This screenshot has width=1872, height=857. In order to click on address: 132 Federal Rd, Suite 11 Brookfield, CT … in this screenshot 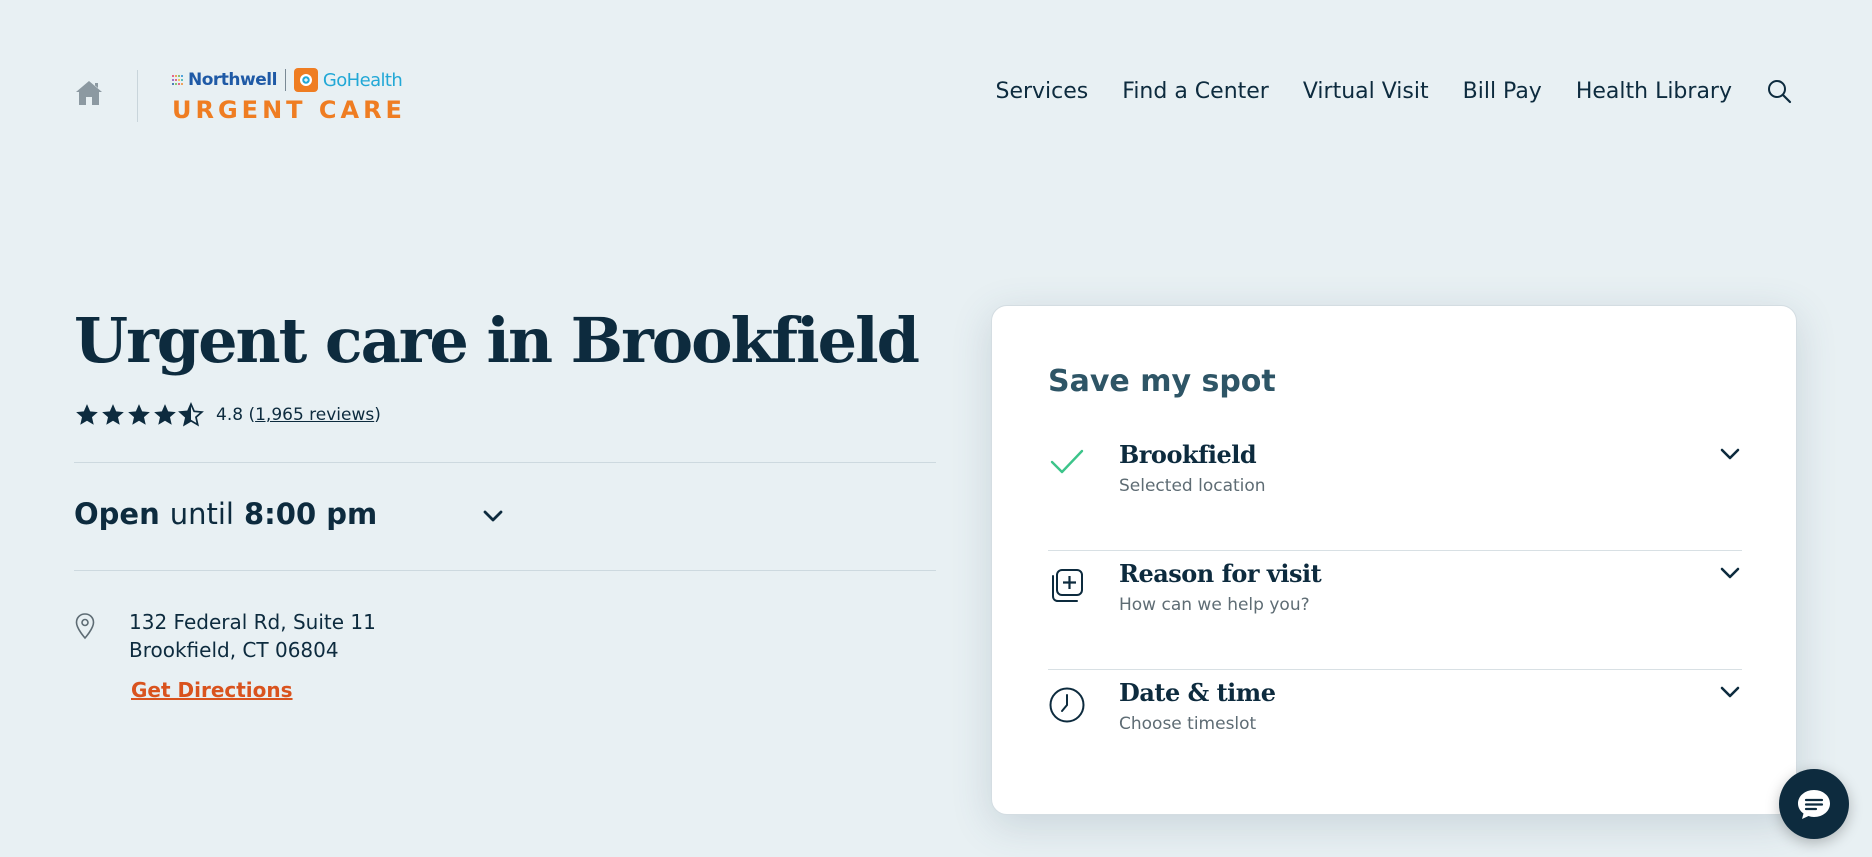, I will do `click(252, 636)`.